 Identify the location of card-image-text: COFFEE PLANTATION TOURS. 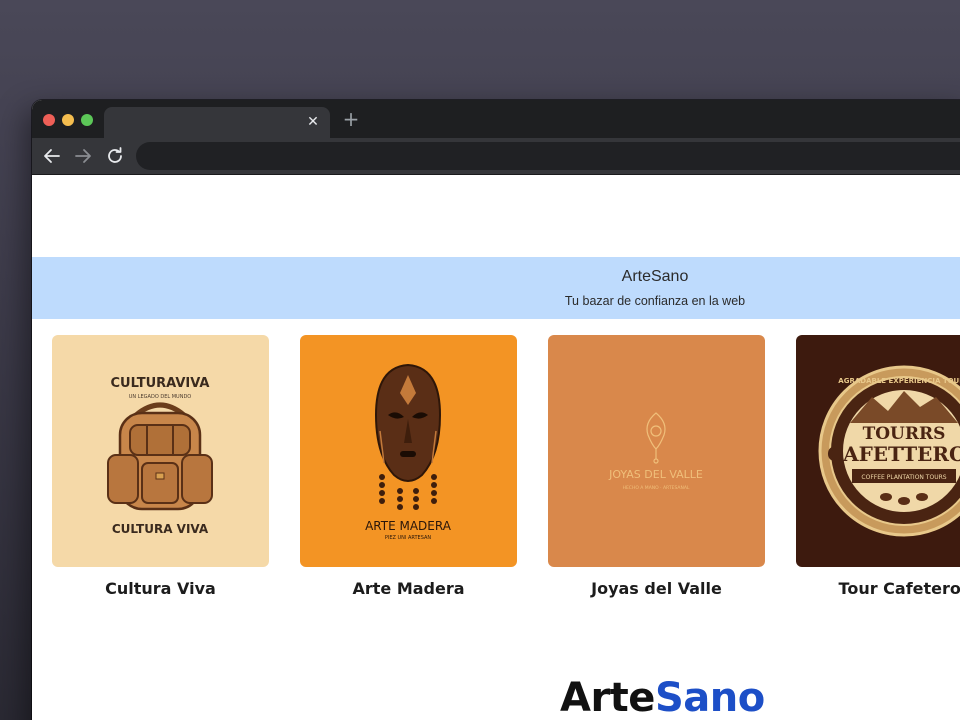
(903, 477).